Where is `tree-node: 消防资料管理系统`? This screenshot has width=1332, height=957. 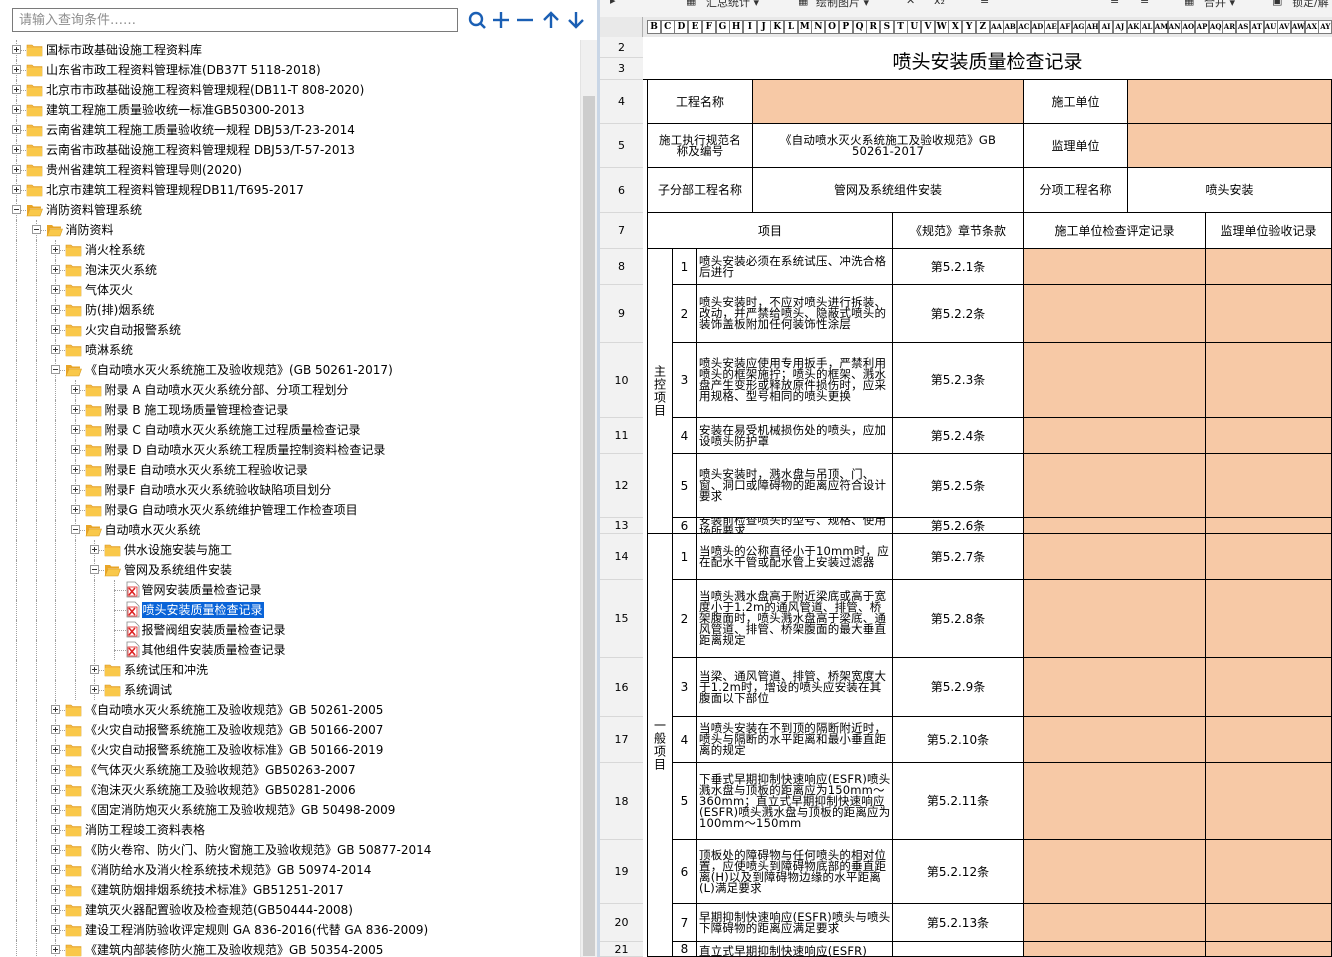
tree-node: 消防资料管理系统 is located at coordinates (290, 210).